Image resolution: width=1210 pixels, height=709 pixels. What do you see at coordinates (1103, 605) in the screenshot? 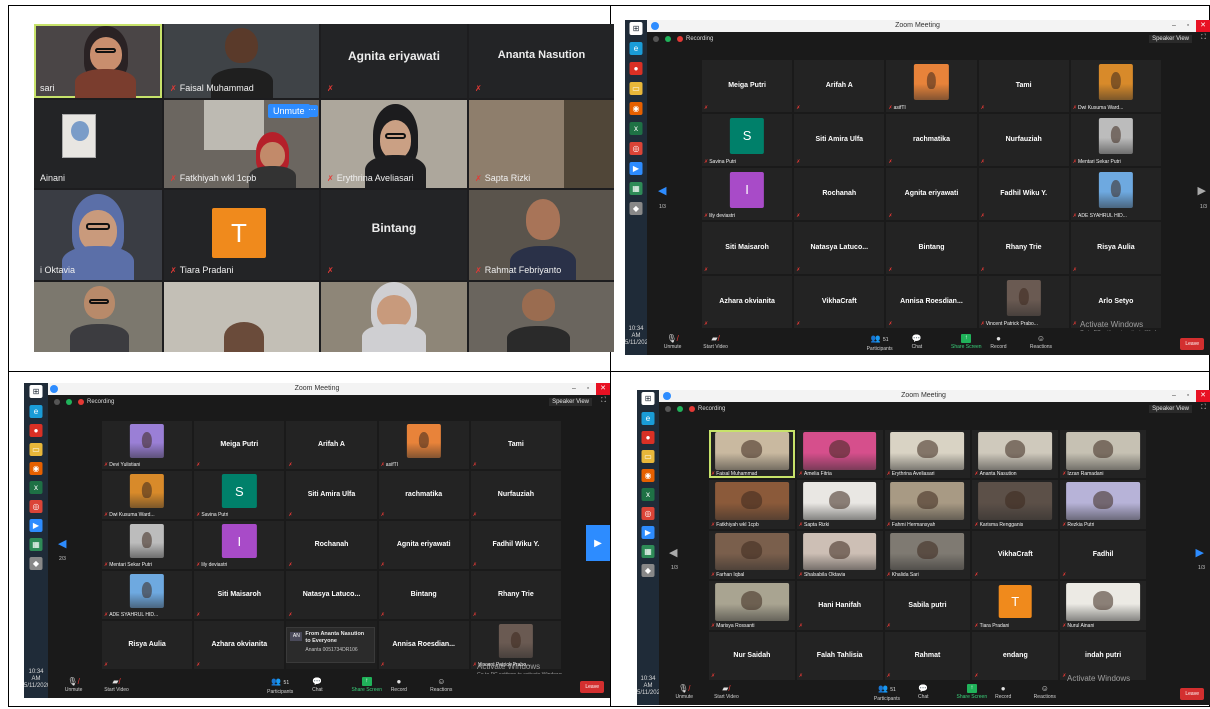
I see `participant-tile-nurul-ainani: ✗Nurul Ainani` at bounding box center [1103, 605].